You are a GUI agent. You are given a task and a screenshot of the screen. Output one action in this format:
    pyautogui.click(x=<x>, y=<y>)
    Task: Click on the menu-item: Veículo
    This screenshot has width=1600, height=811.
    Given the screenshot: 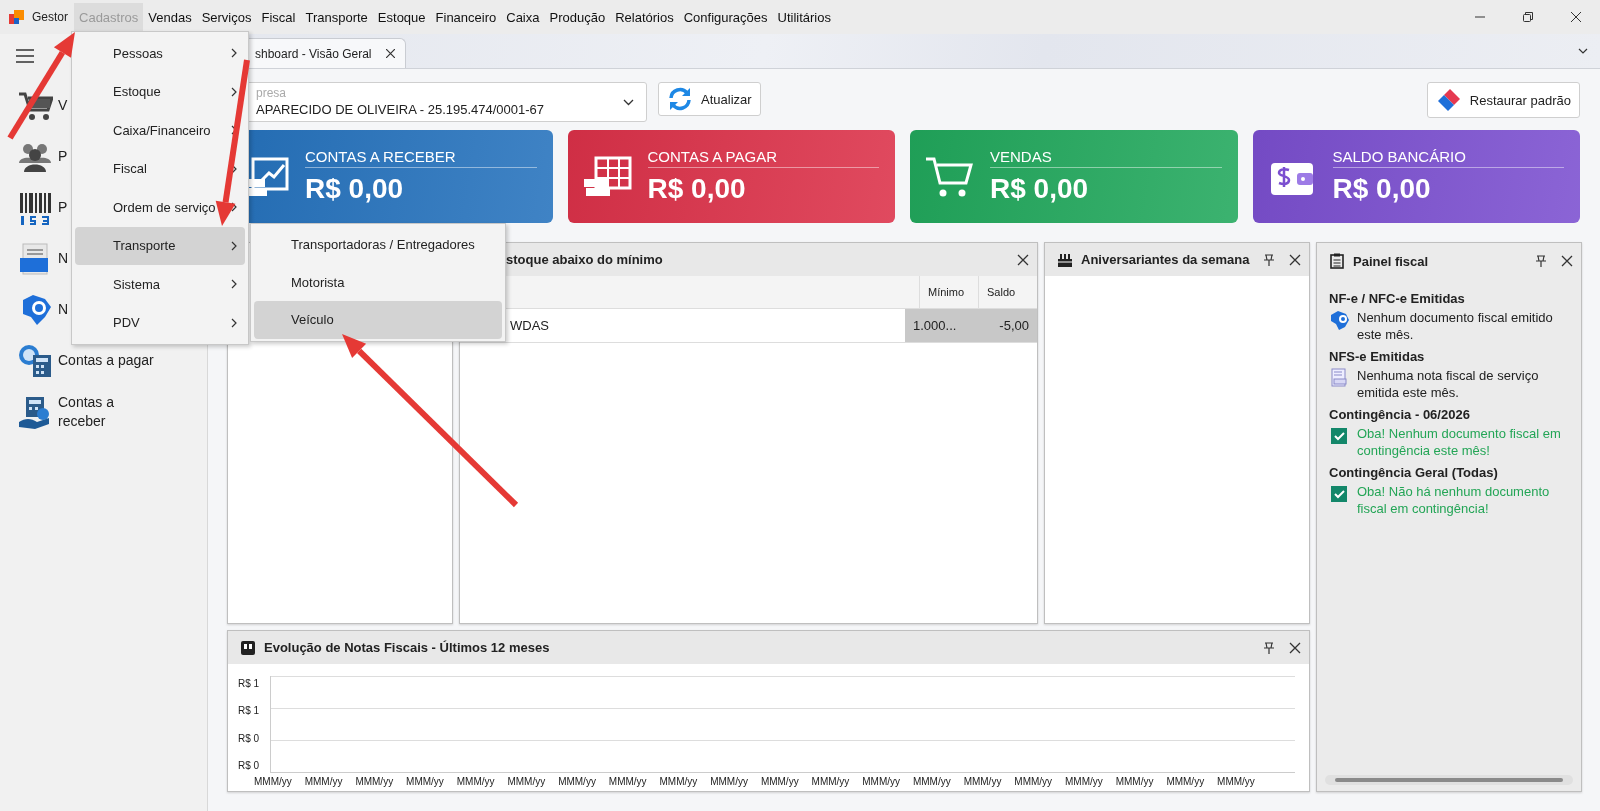 What is the action you would take?
    pyautogui.click(x=378, y=320)
    